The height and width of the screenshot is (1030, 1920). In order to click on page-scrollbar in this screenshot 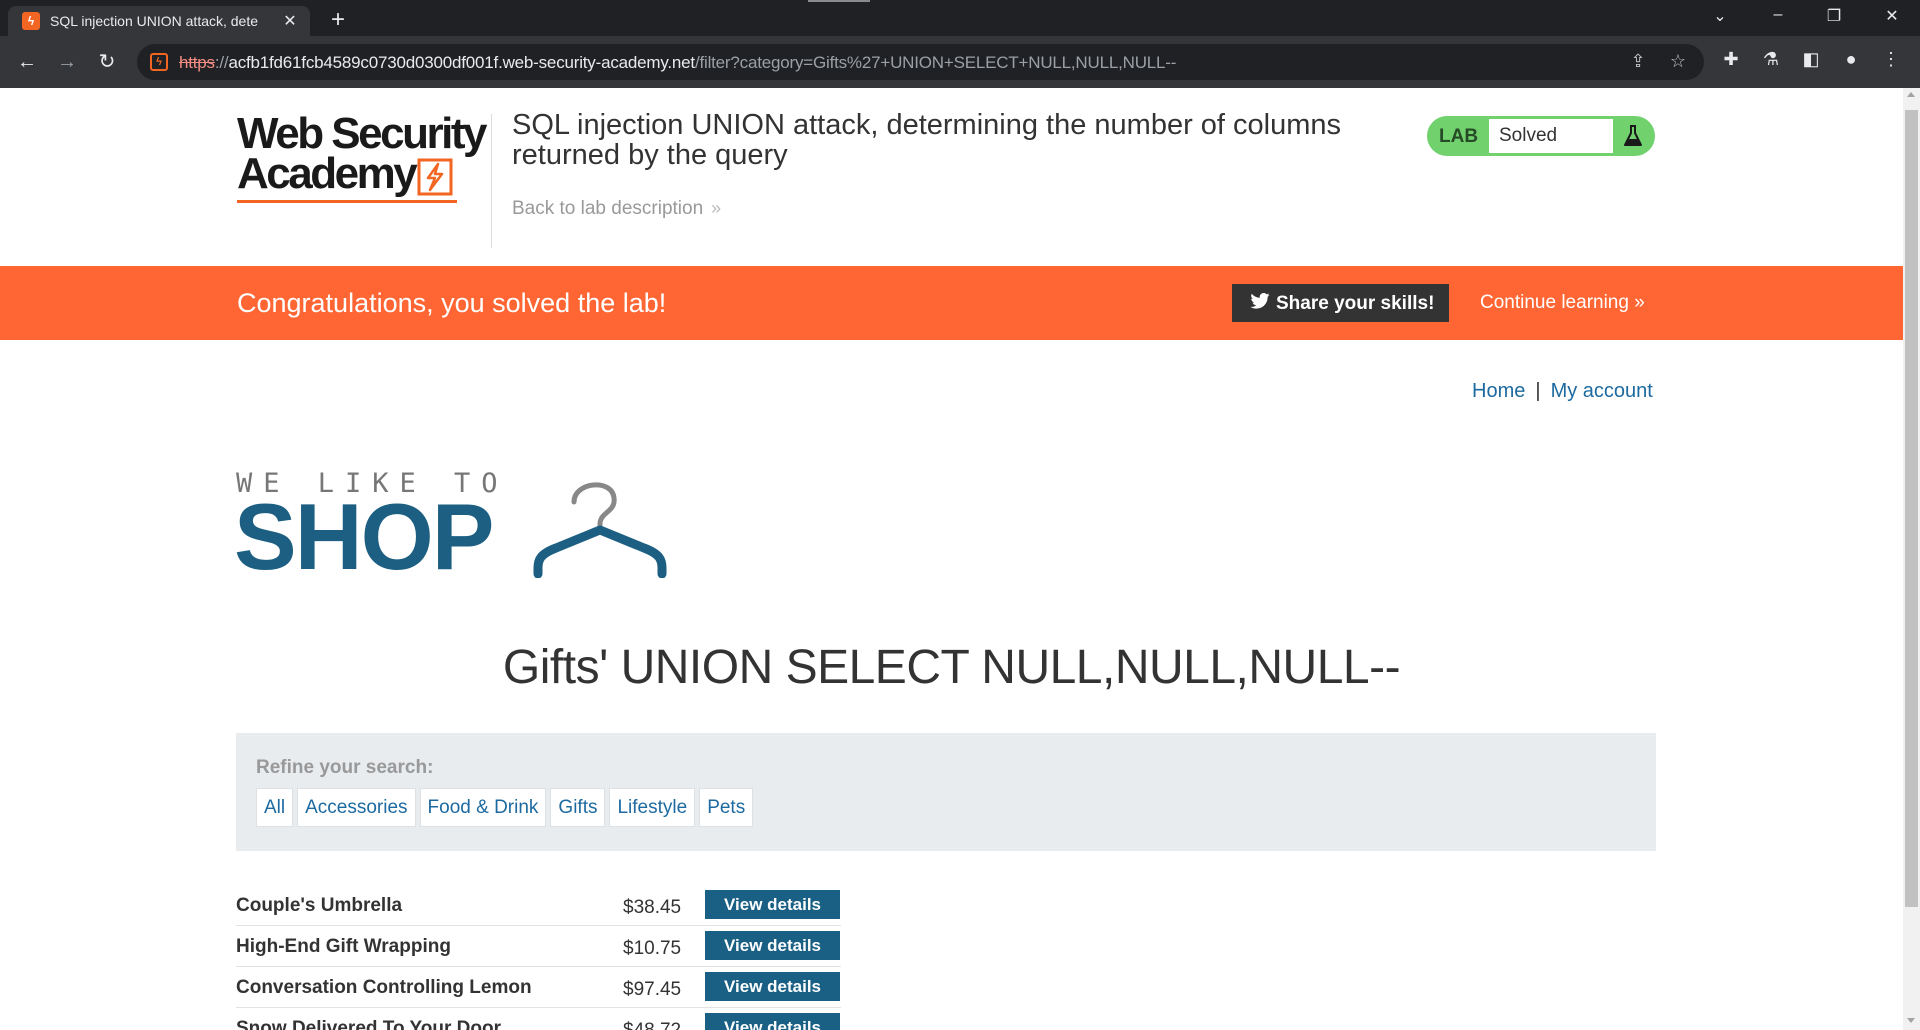, I will do `click(1911, 559)`.